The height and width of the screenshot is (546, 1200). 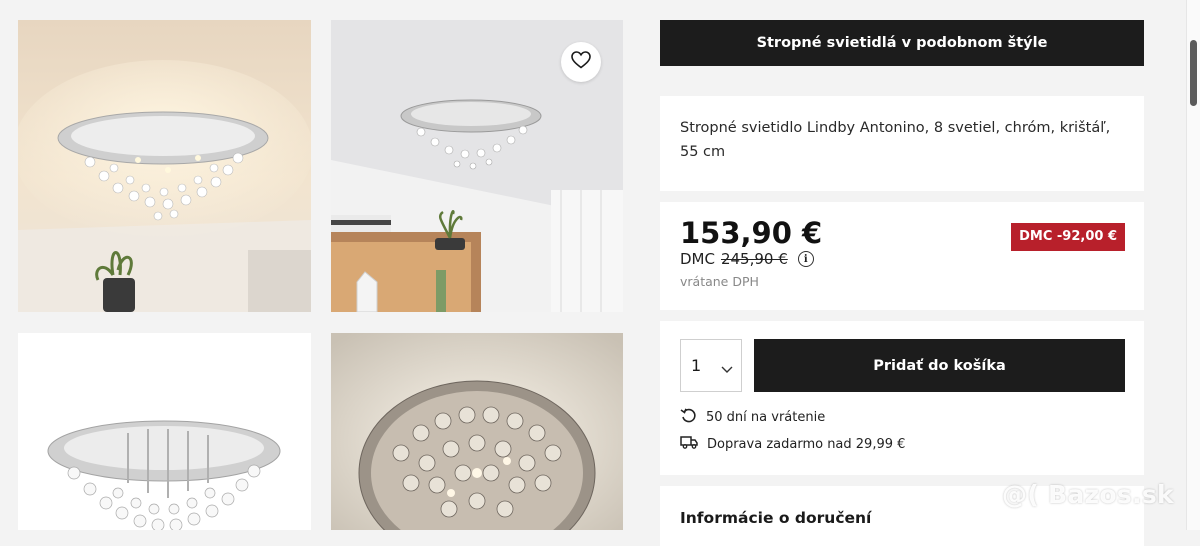 I want to click on dmc-row: DMC 245,90 € i, so click(x=747, y=259).